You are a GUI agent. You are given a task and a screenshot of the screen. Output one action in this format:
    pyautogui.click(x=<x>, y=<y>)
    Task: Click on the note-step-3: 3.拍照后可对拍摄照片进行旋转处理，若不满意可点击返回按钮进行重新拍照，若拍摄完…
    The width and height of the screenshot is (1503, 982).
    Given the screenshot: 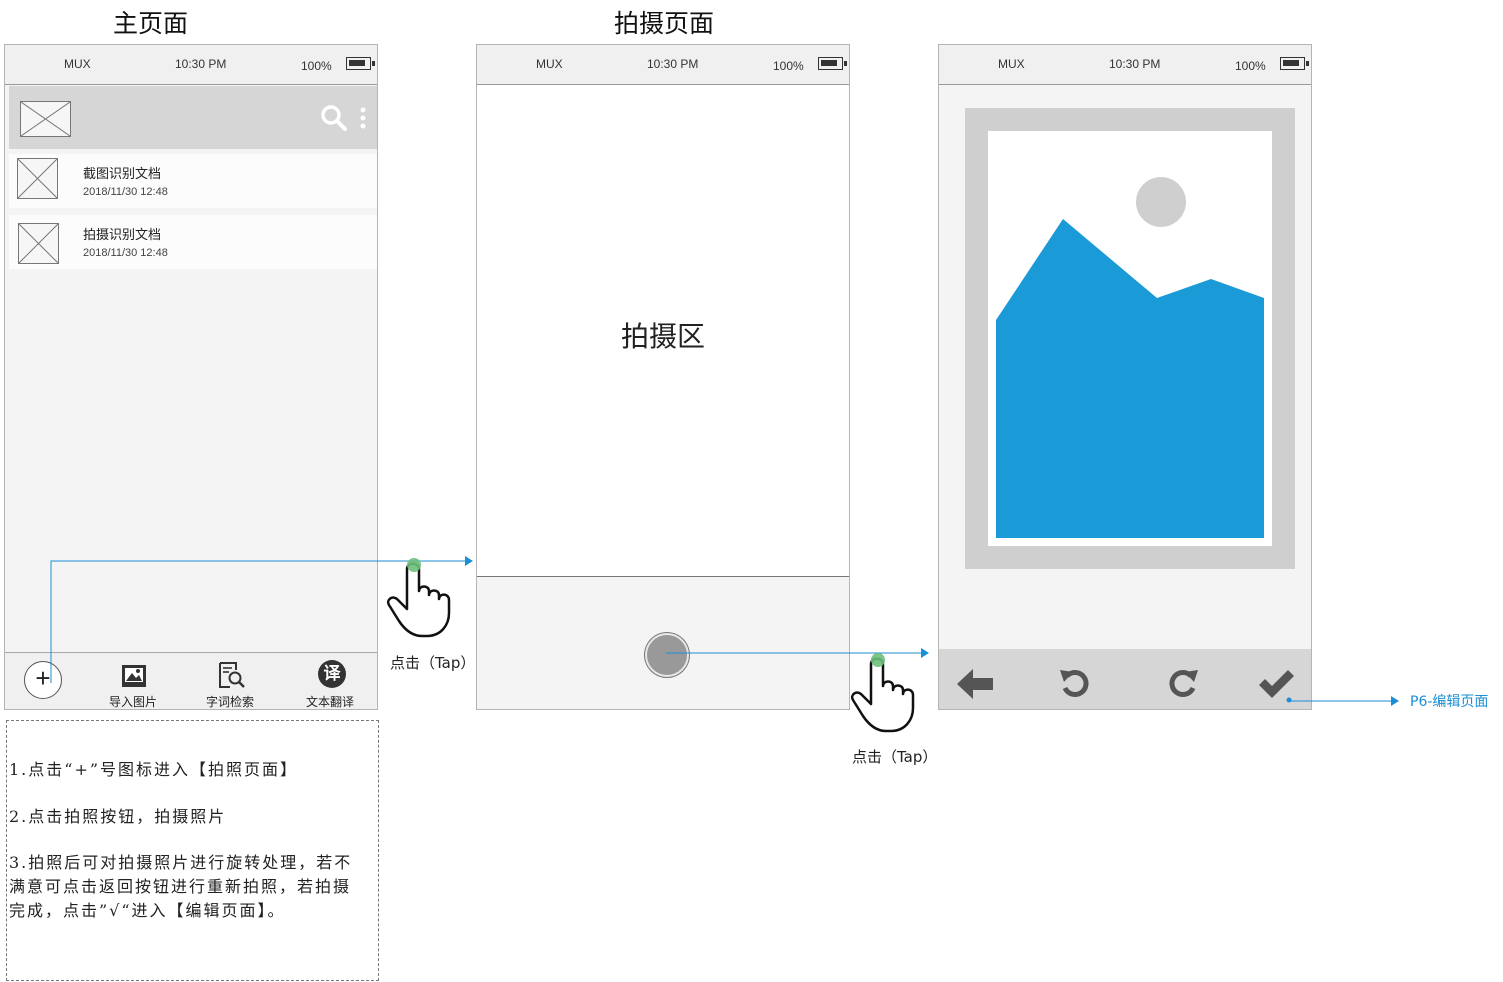 What is the action you would take?
    pyautogui.click(x=181, y=886)
    